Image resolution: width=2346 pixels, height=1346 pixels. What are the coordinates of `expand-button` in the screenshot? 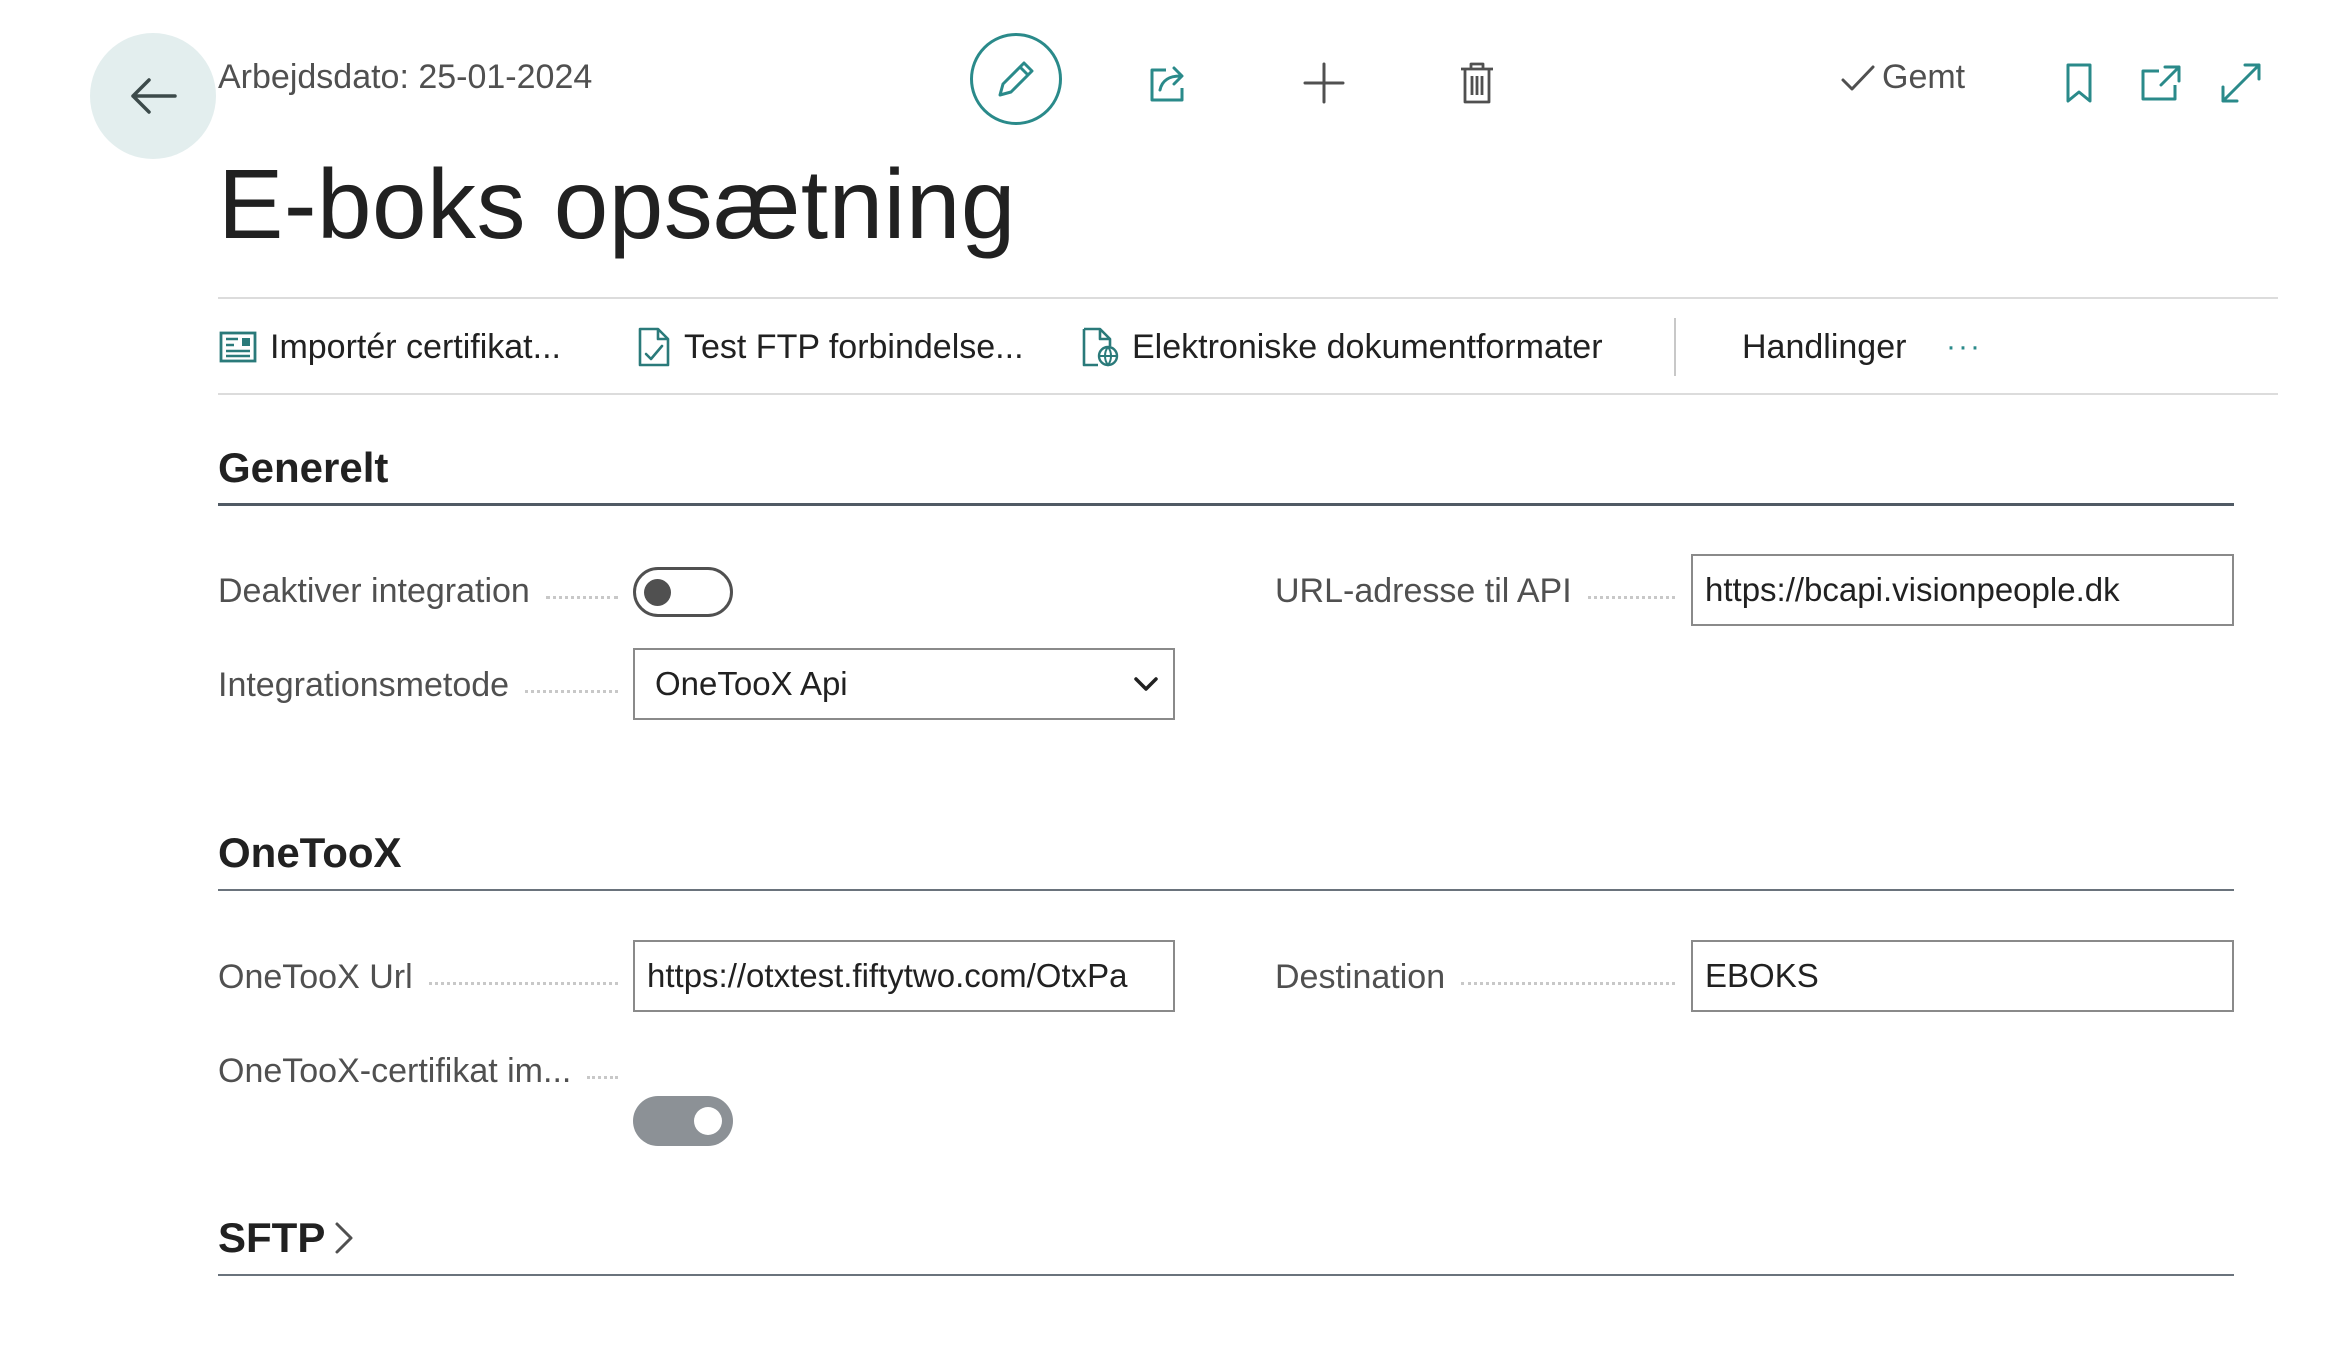 It's located at (2241, 83).